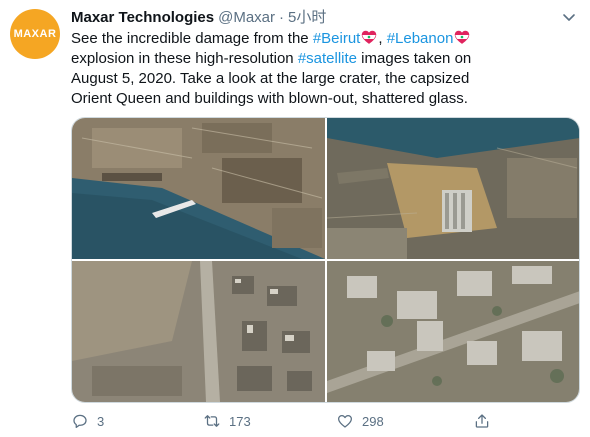 The image size is (590, 437). Describe the element at coordinates (569, 17) in the screenshot. I see `chevron-down-icon` at that location.